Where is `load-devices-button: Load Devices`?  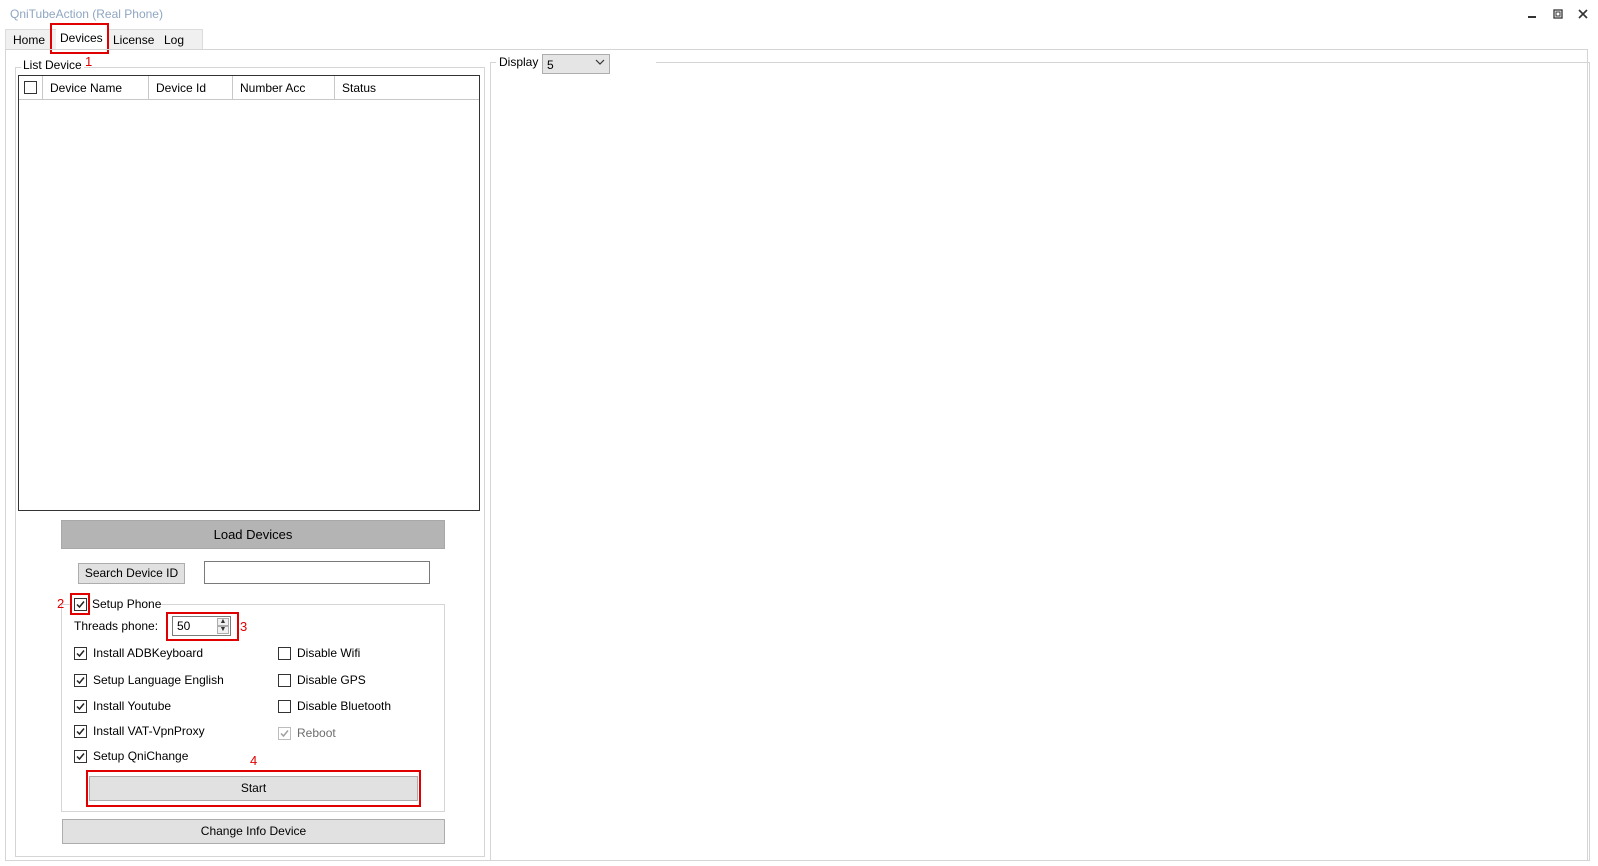
load-devices-button: Load Devices is located at coordinates (253, 534).